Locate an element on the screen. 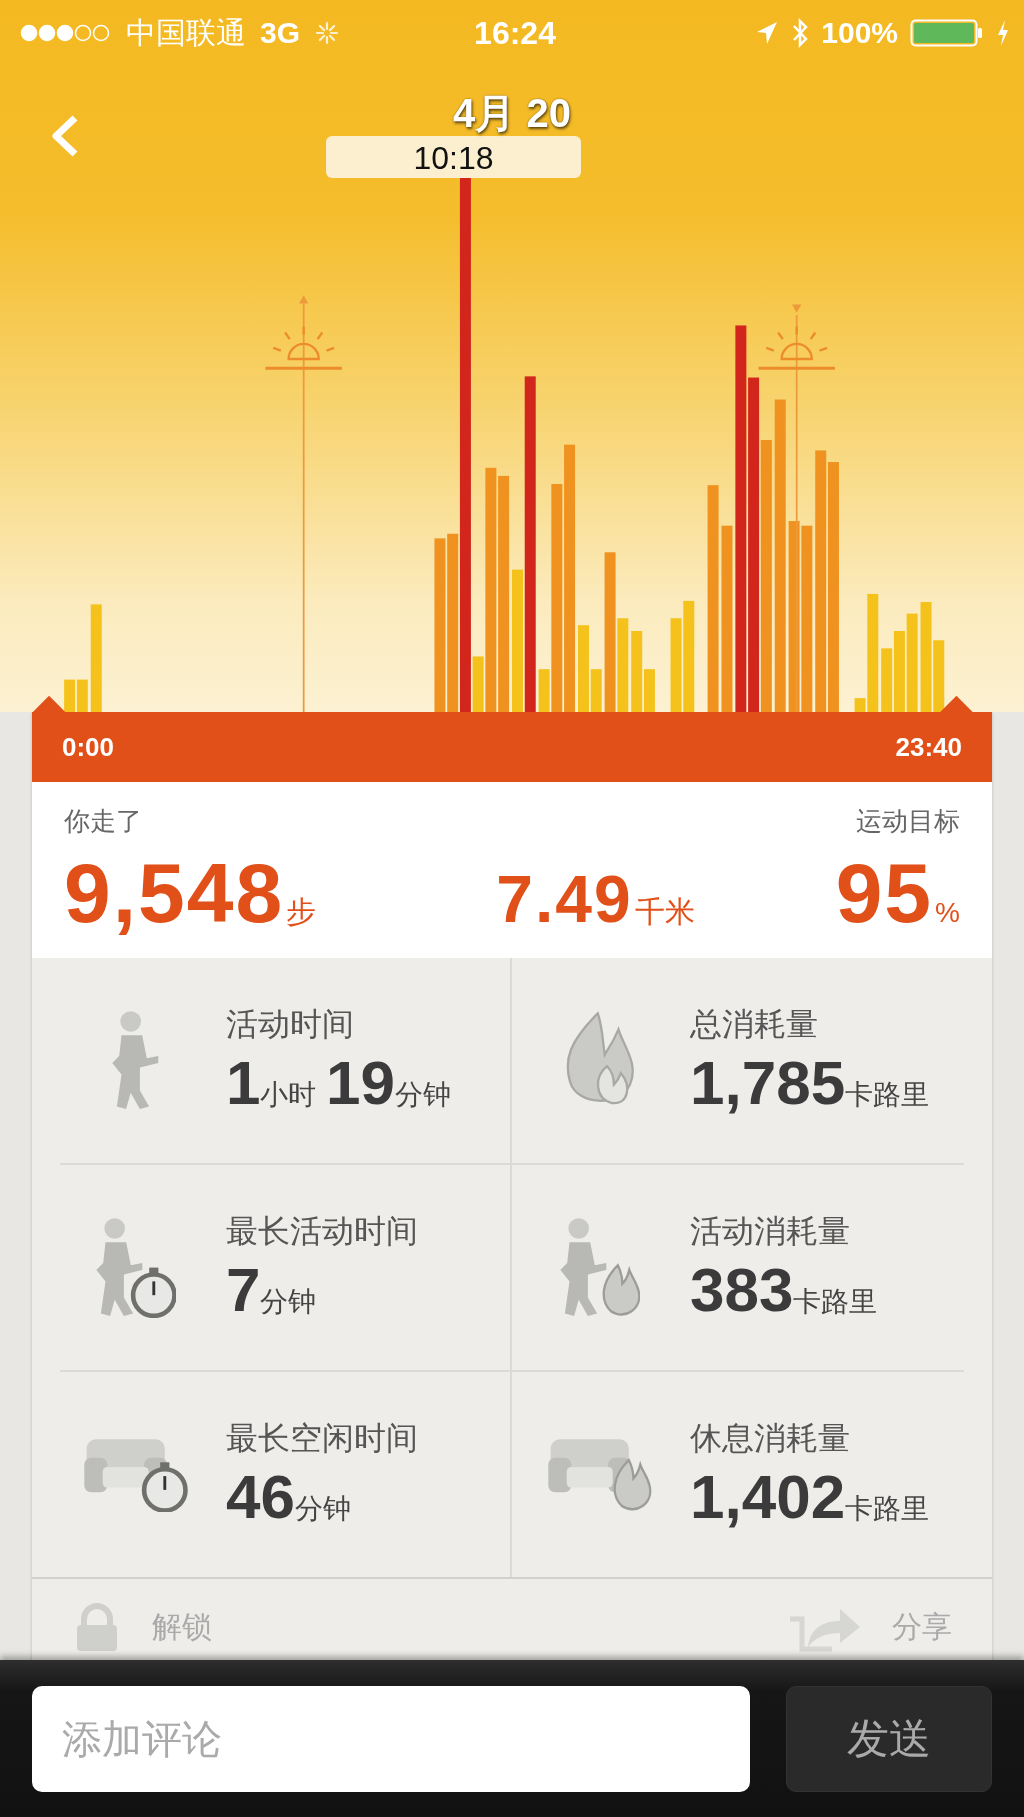 This screenshot has height=1817, width=1024. status-time: 16:24 is located at coordinates (515, 33).